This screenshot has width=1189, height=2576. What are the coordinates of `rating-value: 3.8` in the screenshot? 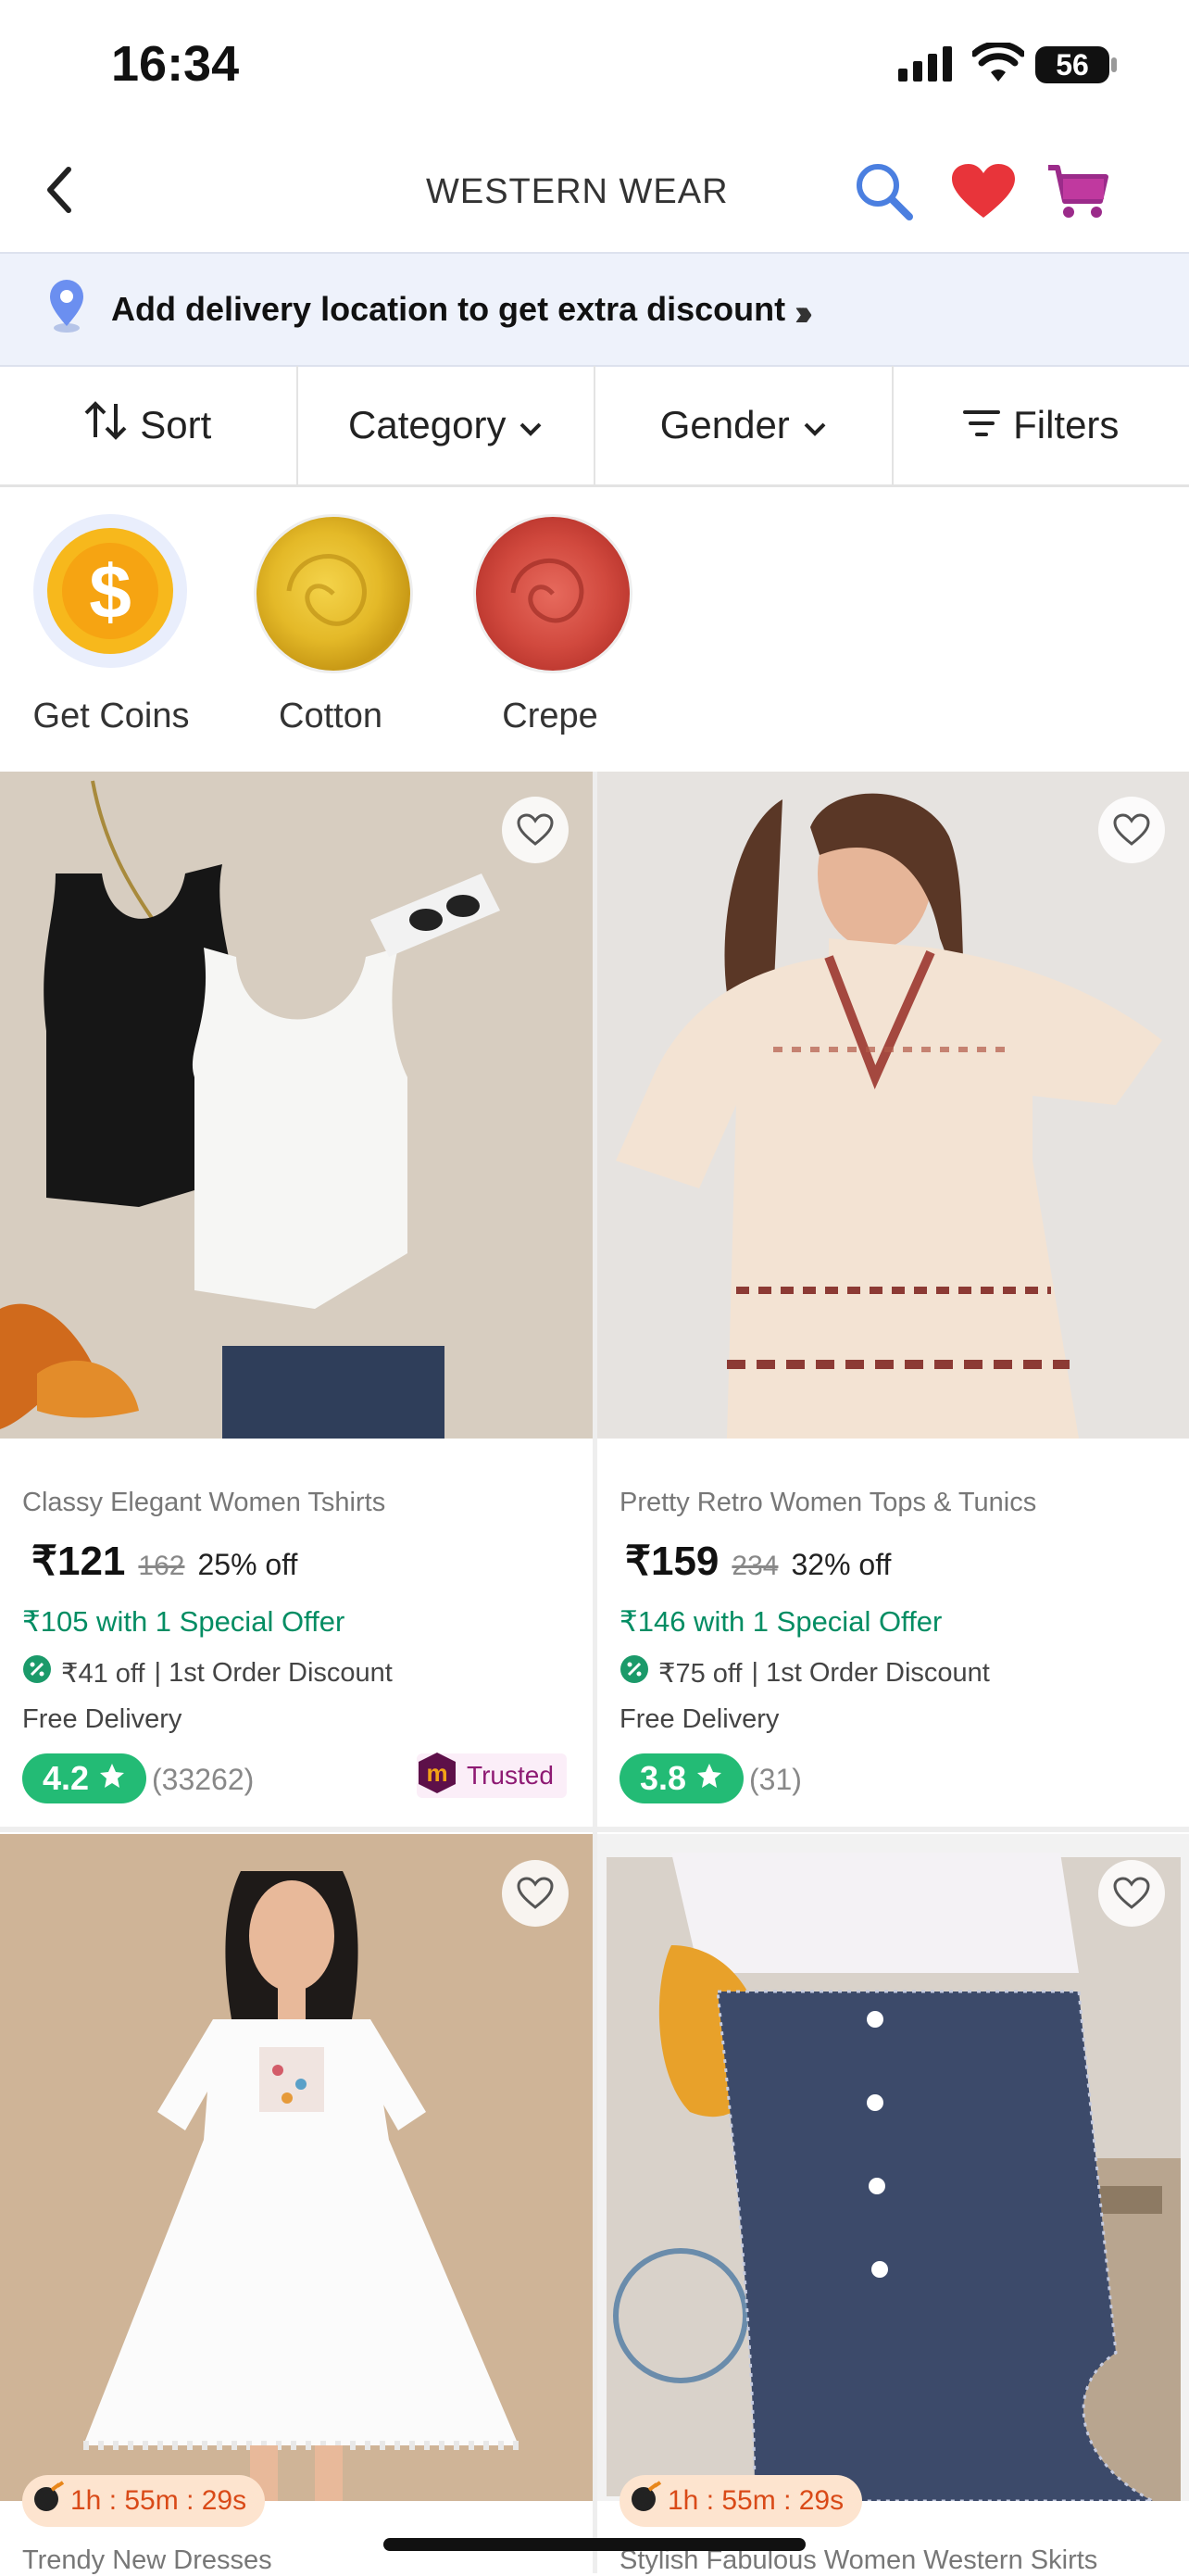 It's located at (663, 1778).